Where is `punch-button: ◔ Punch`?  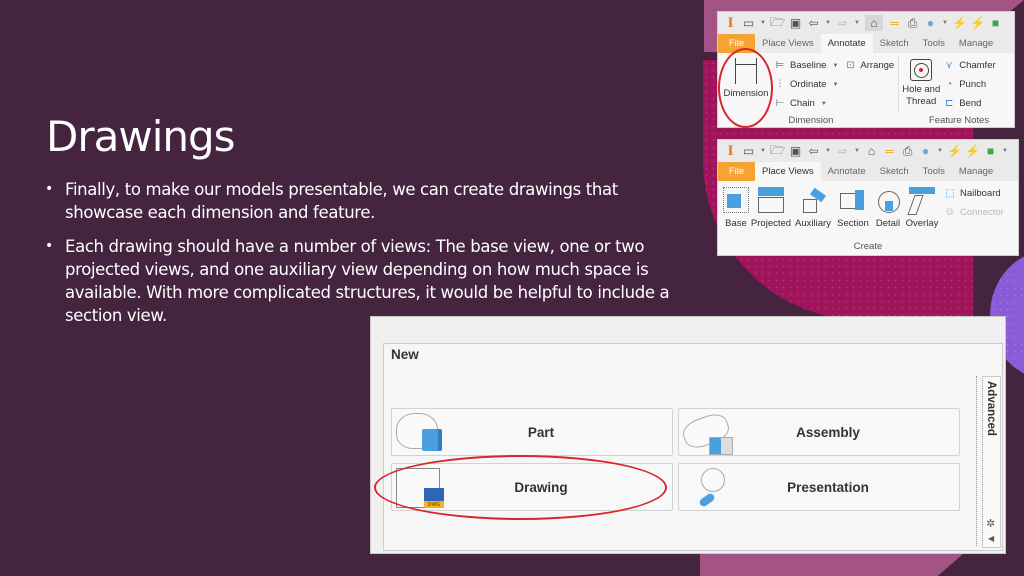
punch-button: ◔ Punch is located at coordinates (969, 84).